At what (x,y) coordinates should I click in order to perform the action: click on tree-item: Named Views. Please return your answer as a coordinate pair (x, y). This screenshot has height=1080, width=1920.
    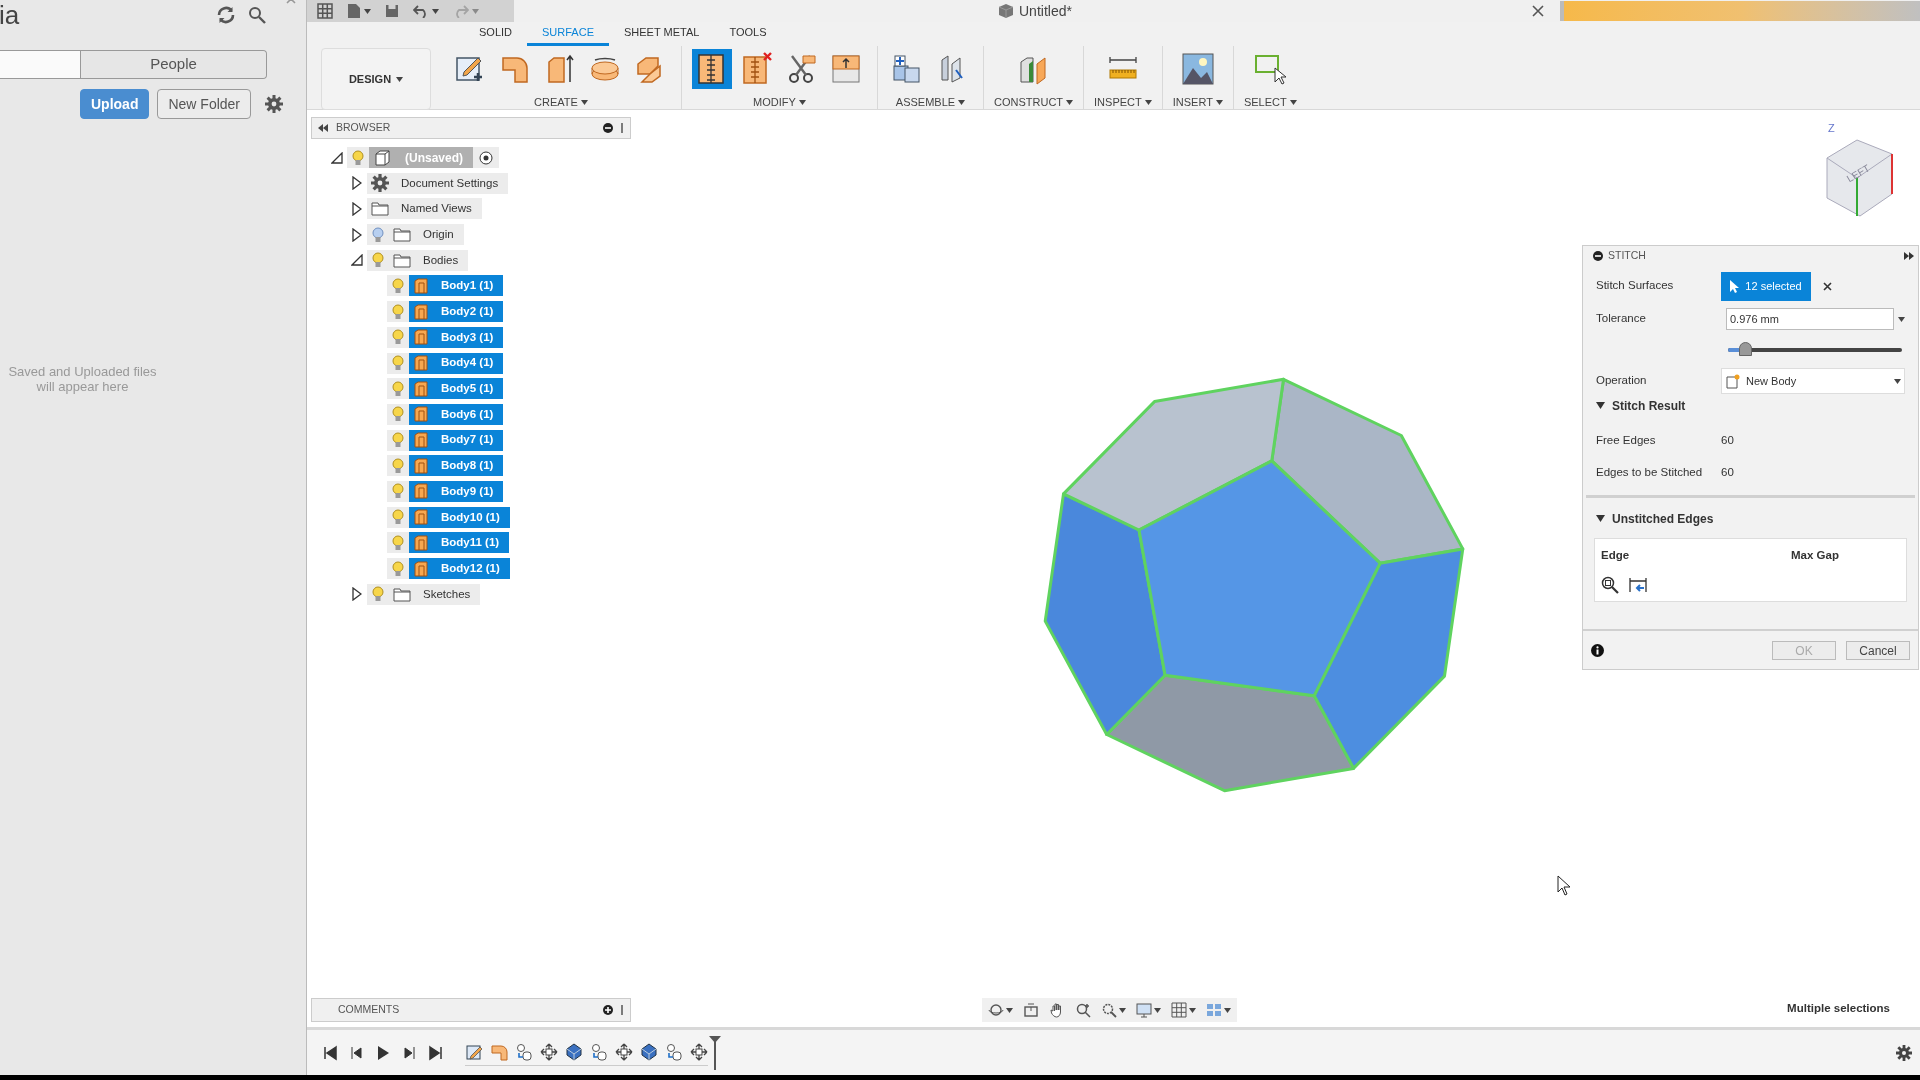
    Looking at the image, I should click on (424, 209).